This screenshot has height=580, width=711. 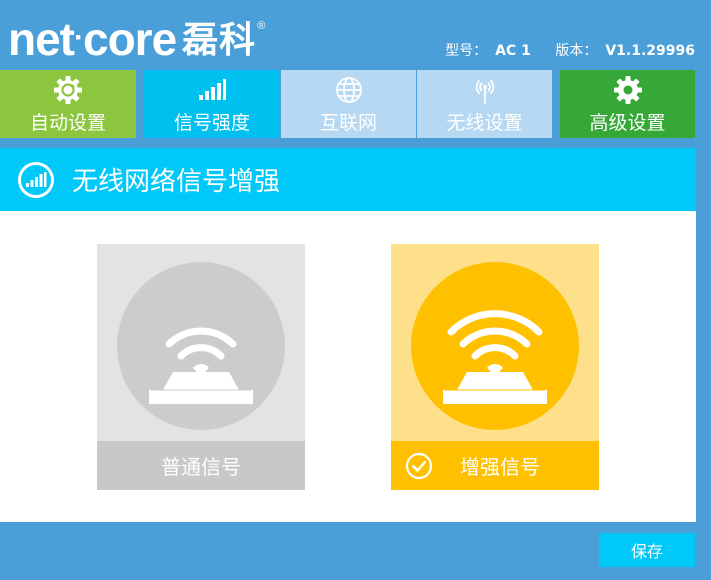 I want to click on brand-logo: net·core 磊科®, so click(x=136, y=39).